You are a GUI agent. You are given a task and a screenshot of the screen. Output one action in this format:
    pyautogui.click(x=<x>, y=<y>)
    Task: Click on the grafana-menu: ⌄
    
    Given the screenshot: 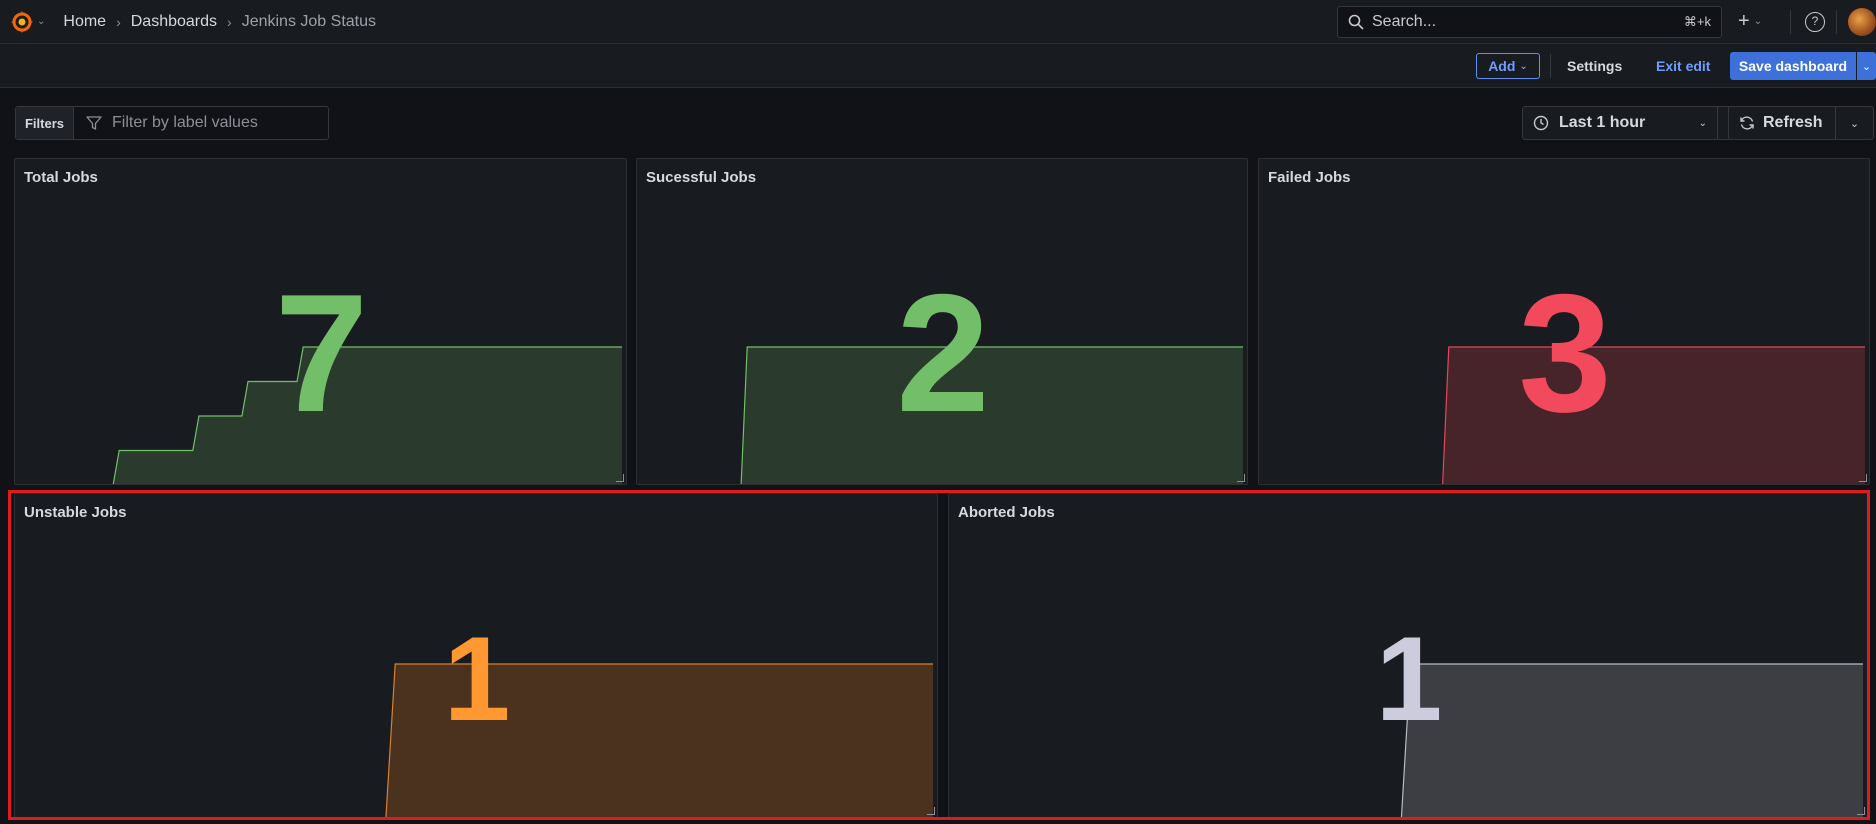 What is the action you would take?
    pyautogui.click(x=27, y=22)
    